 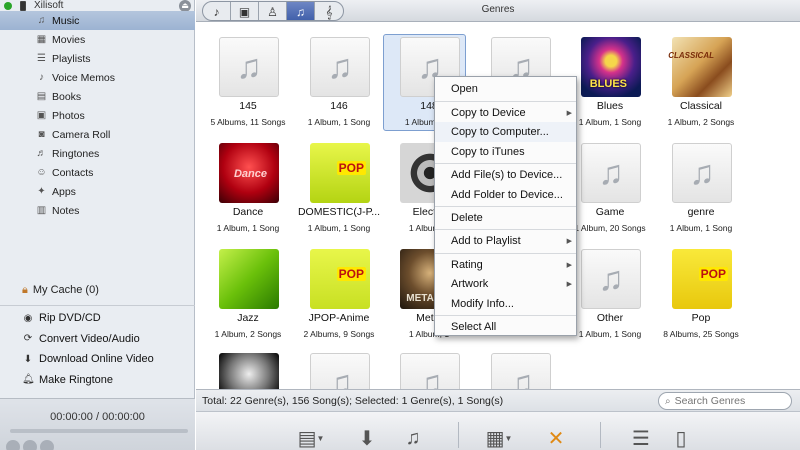 I want to click on bell-icon: 🔔︎, so click(x=28, y=380).